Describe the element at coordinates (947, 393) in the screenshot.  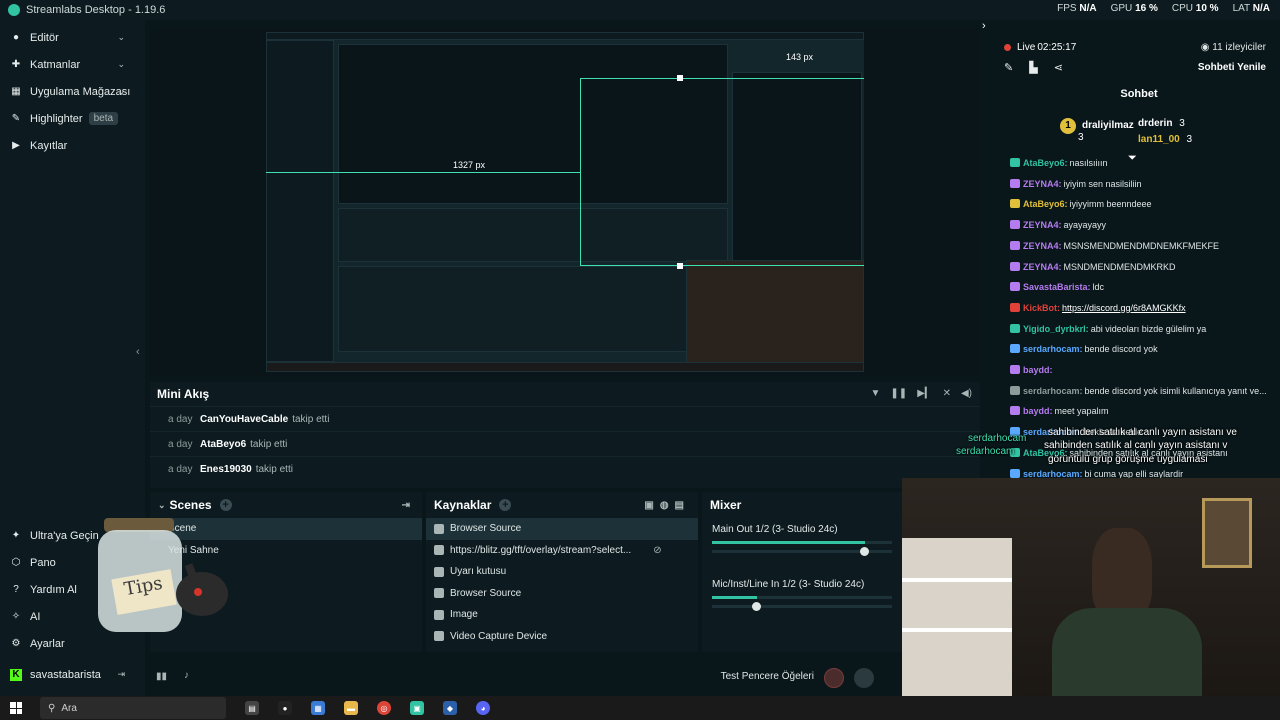
I see `mute-alerts-icon: ✕` at that location.